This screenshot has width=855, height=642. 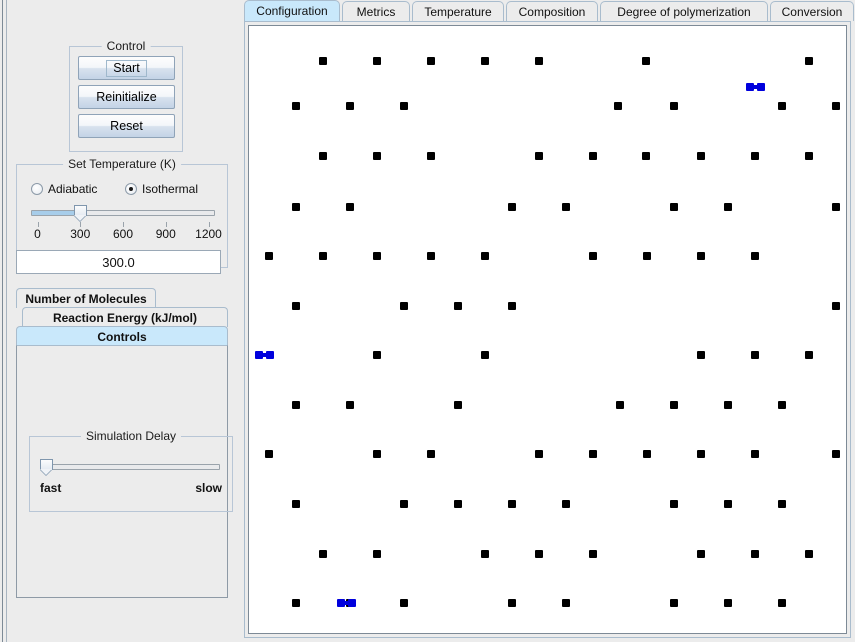 I want to click on tab-metrics: Metrics, so click(x=376, y=11).